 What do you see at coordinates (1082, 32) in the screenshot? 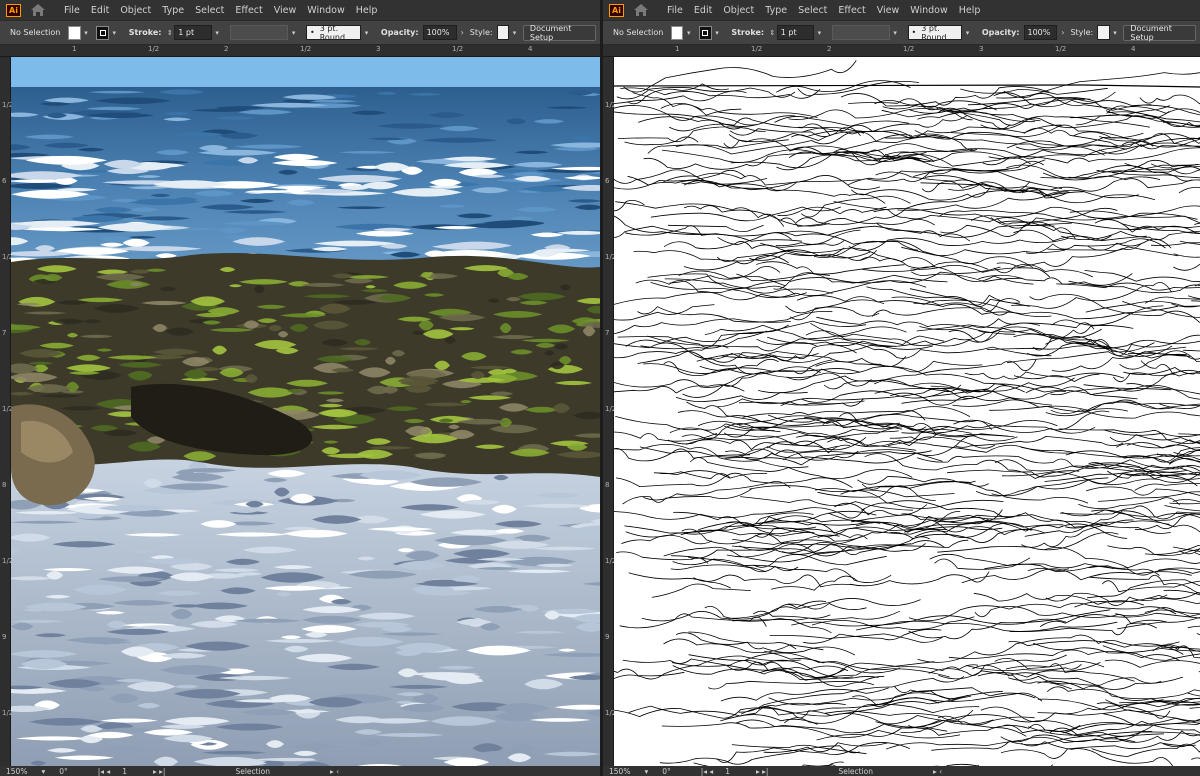
I see `style-label: Style:` at bounding box center [1082, 32].